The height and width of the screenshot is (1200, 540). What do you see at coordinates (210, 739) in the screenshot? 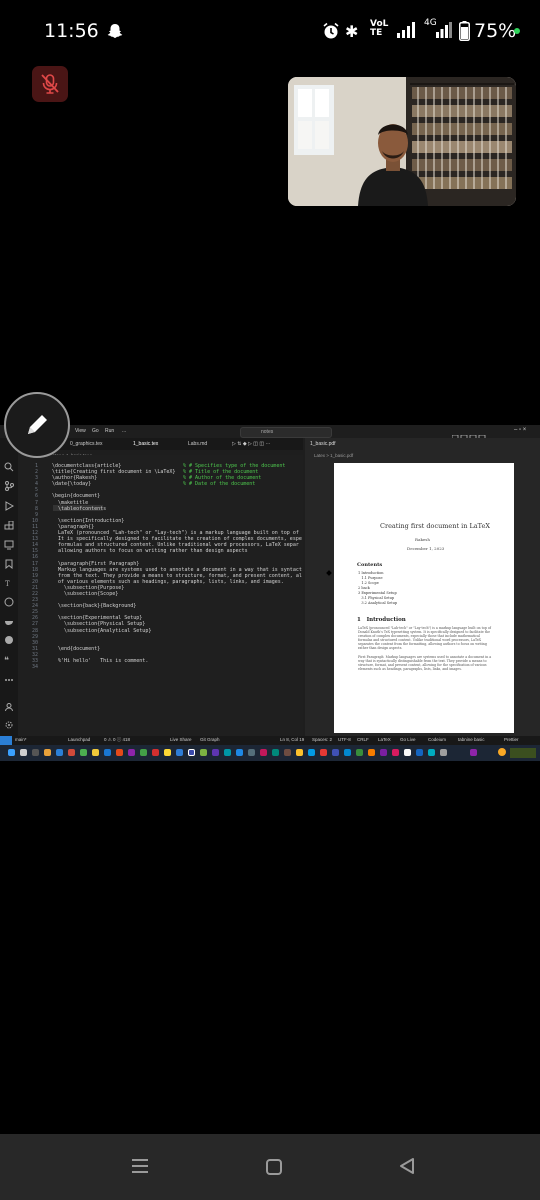
I see `status-git-graph: Git Graph` at bounding box center [210, 739].